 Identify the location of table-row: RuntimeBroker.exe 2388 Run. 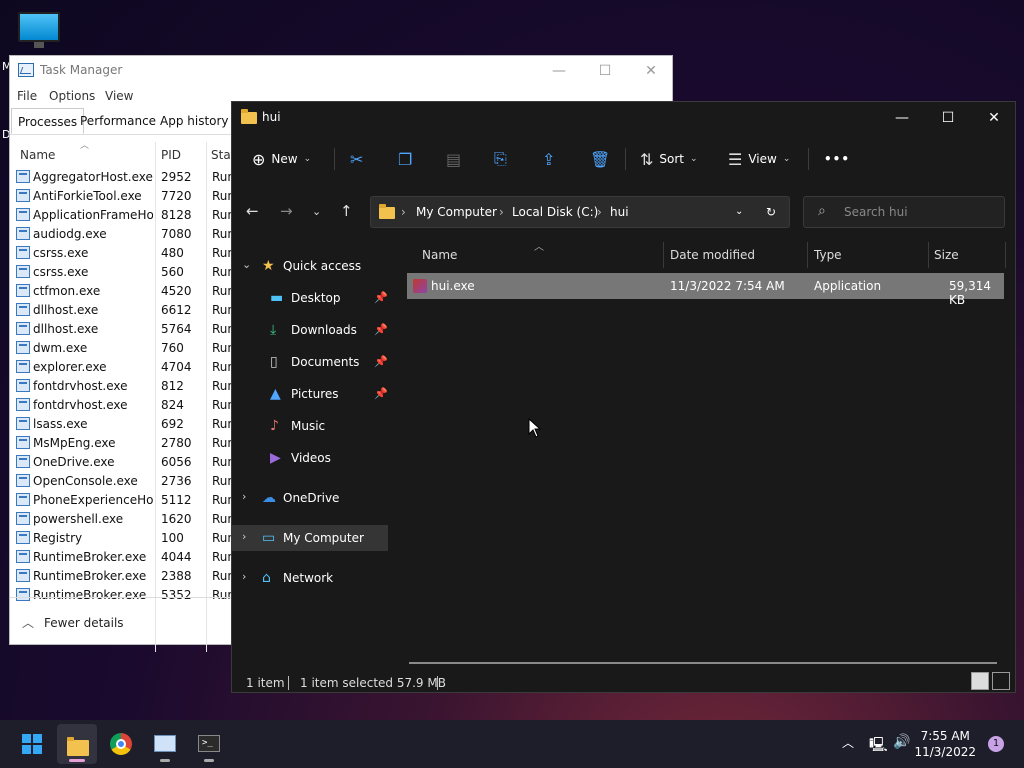
(130, 576).